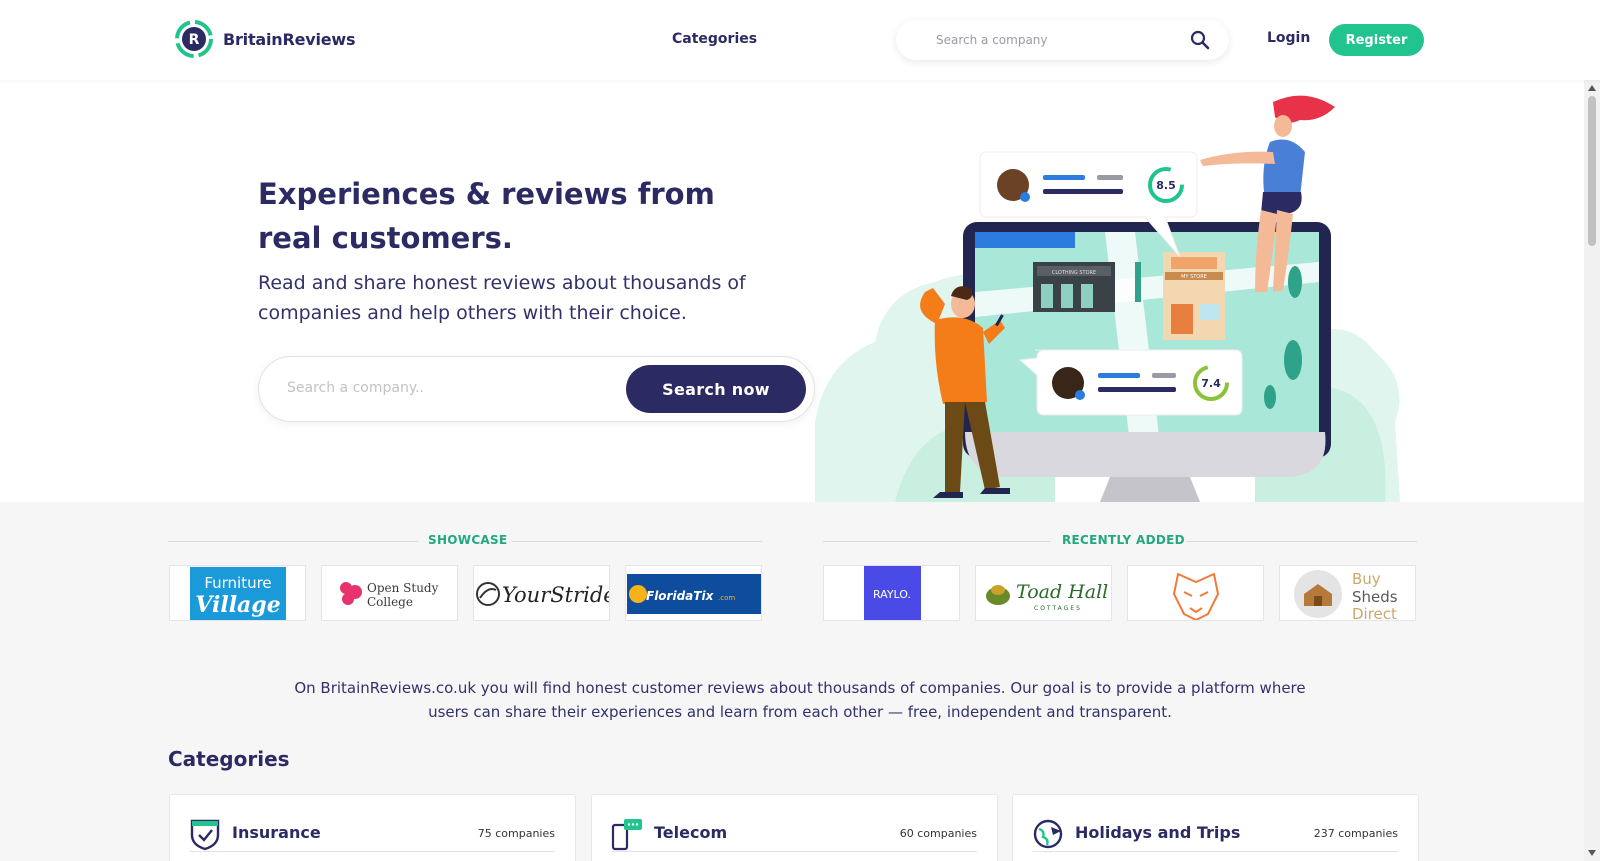 The image size is (1600, 861). Describe the element at coordinates (1158, 832) in the screenshot. I see `category-name: Holidays and Trips` at that location.